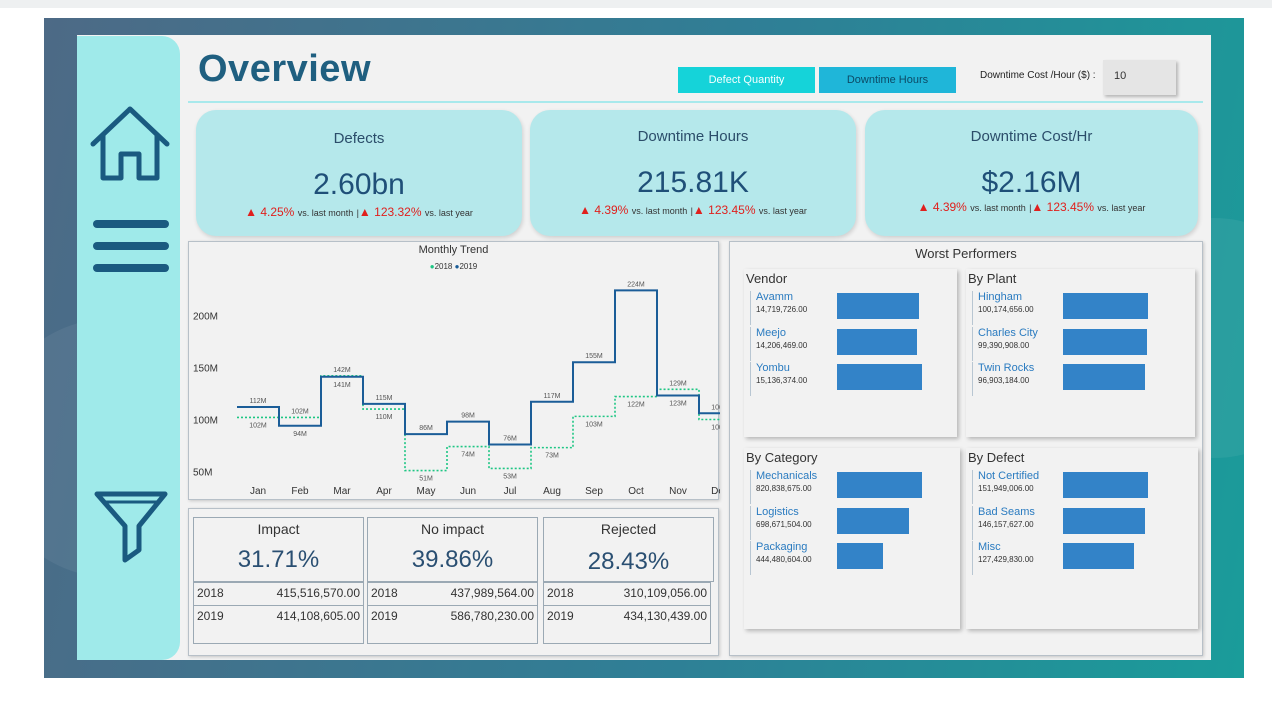 This screenshot has height=710, width=1272. I want to click on home-icon, so click(130, 146).